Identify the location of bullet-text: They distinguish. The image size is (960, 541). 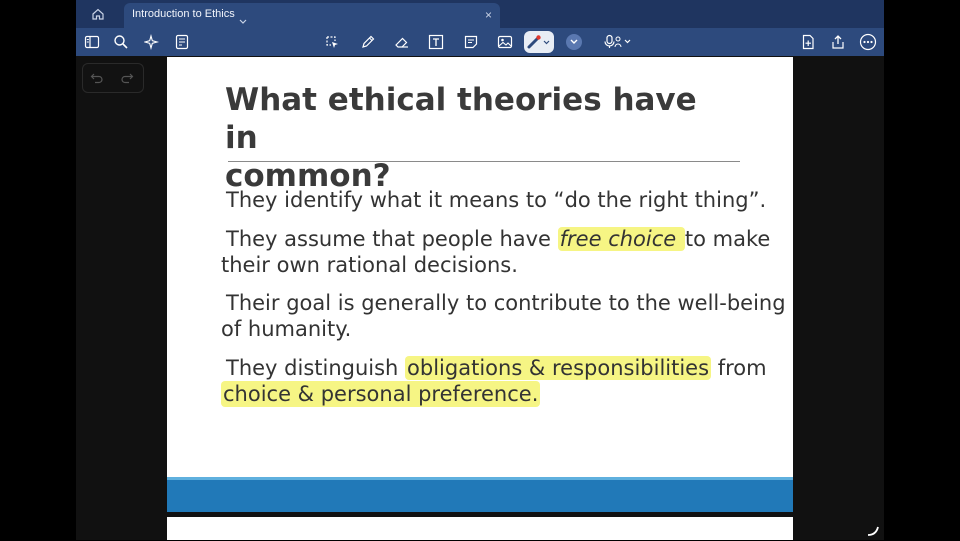
(316, 368).